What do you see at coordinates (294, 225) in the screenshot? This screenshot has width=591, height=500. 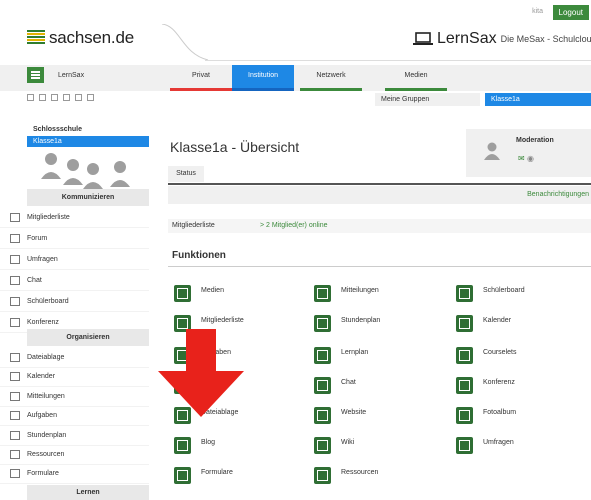 I see `members-online-link: > 2 Mitglied(er) online` at bounding box center [294, 225].